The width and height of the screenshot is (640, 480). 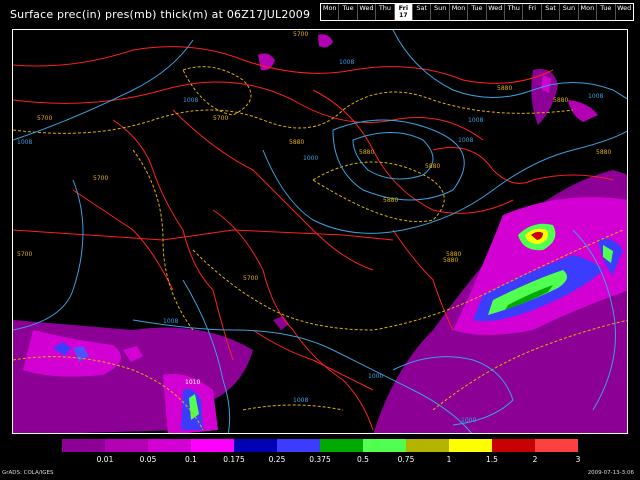 I want to click on pressure-label: 1010, so click(x=192, y=382).